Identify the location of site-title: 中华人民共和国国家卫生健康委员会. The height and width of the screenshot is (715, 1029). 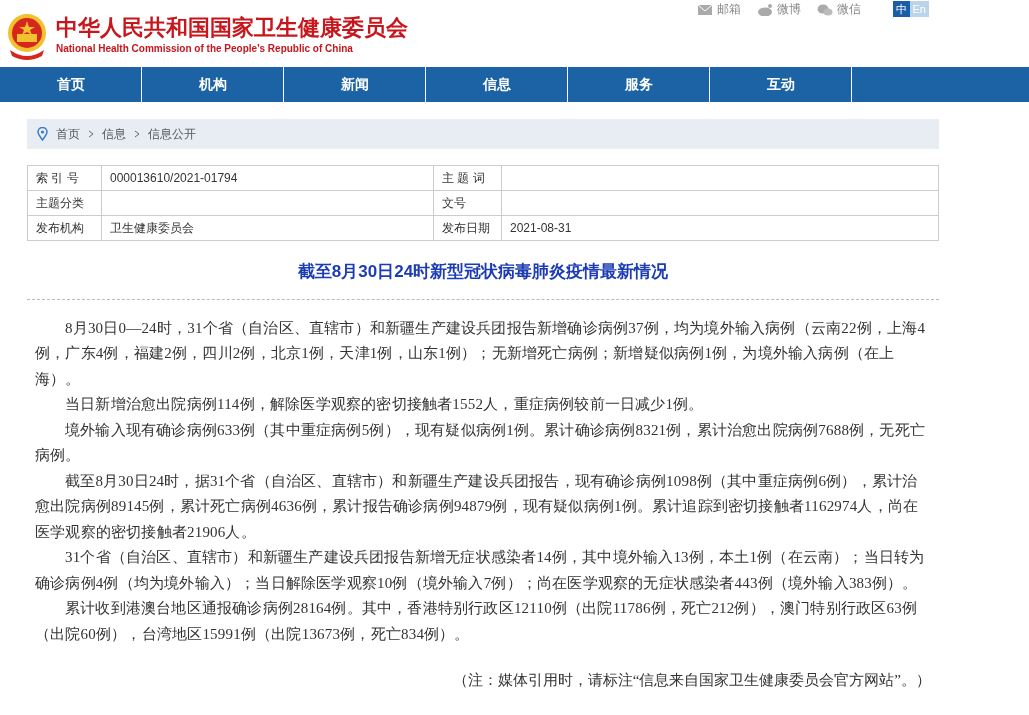
(232, 28).